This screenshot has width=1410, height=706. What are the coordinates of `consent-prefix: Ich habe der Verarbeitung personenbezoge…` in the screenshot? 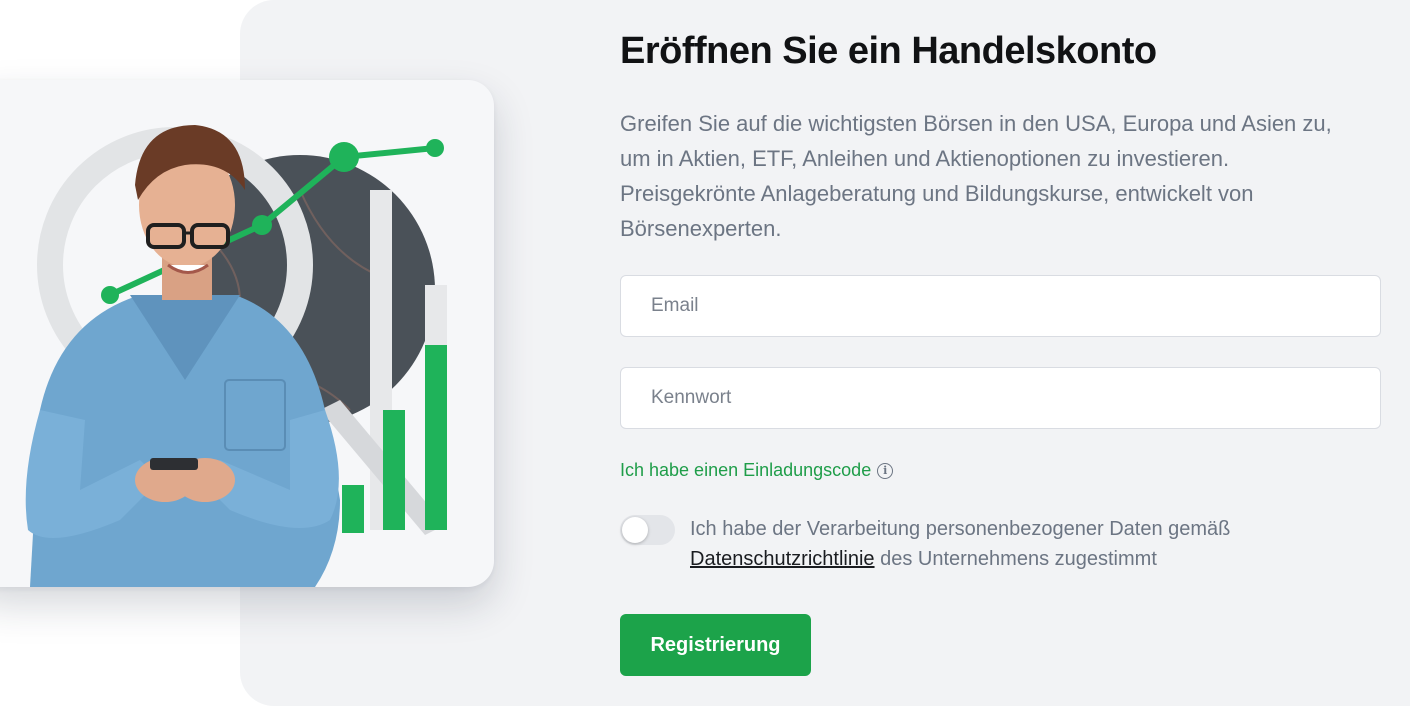 It's located at (960, 529).